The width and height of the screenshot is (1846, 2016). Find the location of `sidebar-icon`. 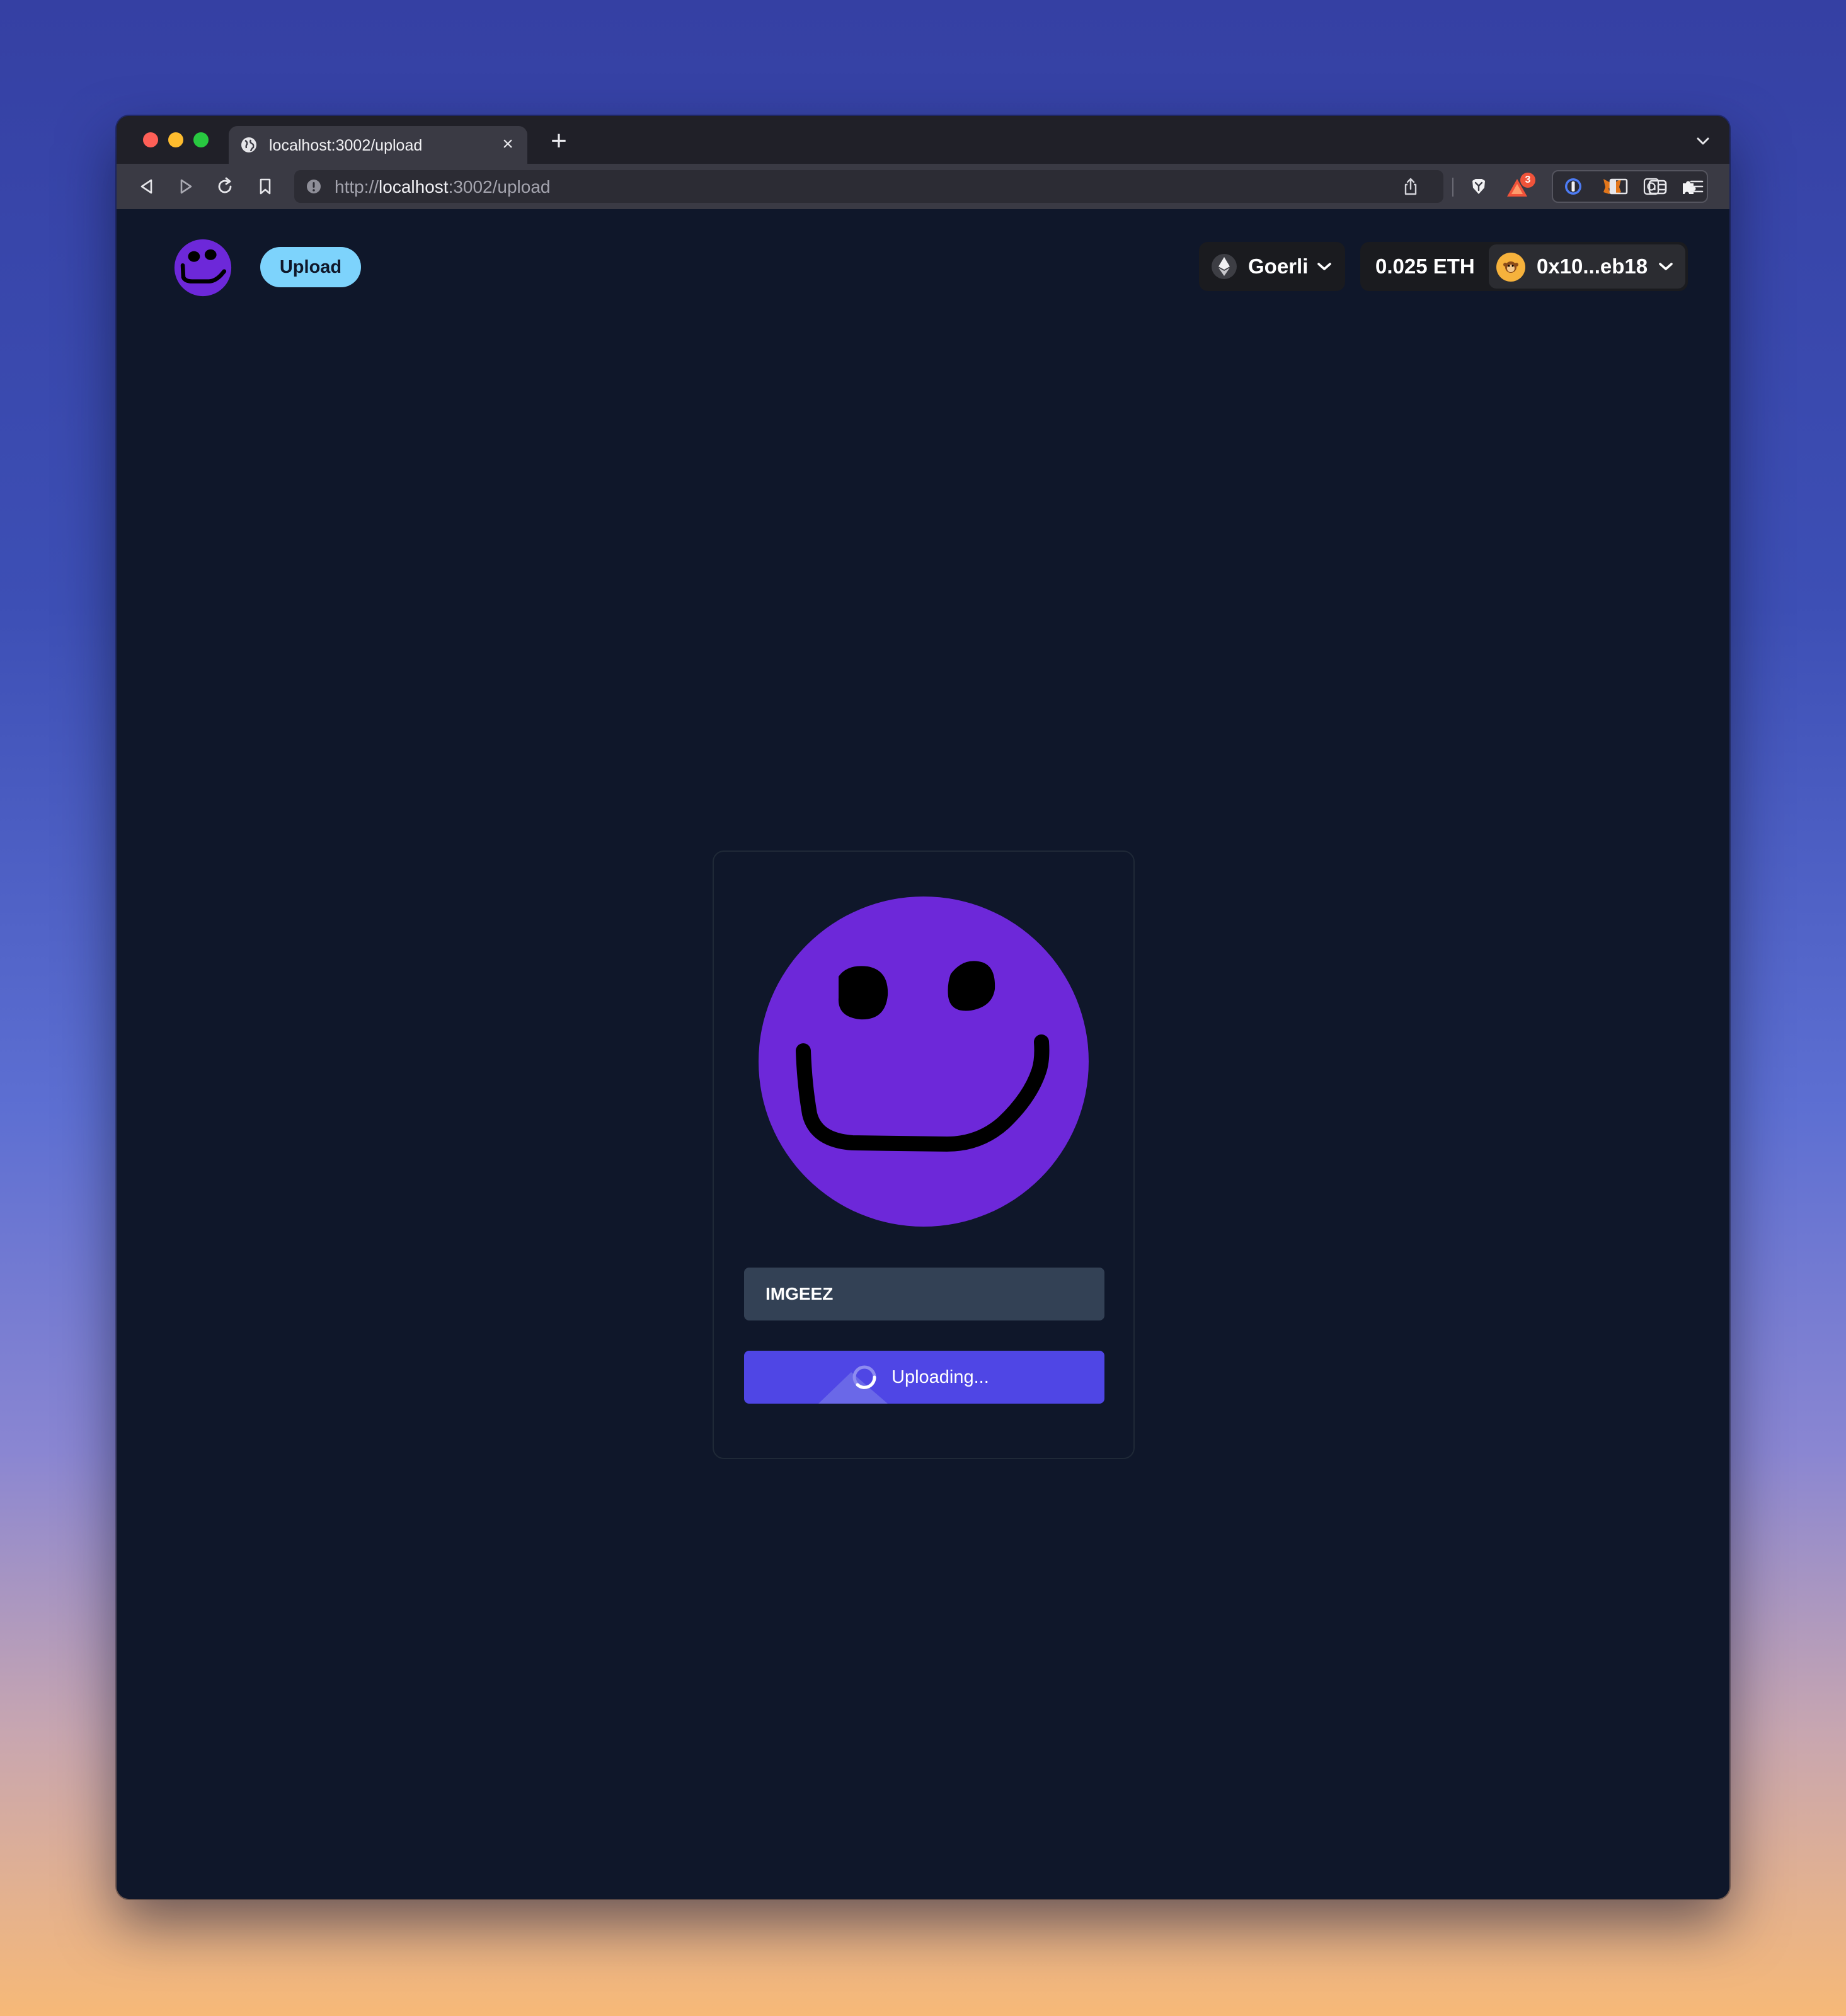

sidebar-icon is located at coordinates (1618, 186).